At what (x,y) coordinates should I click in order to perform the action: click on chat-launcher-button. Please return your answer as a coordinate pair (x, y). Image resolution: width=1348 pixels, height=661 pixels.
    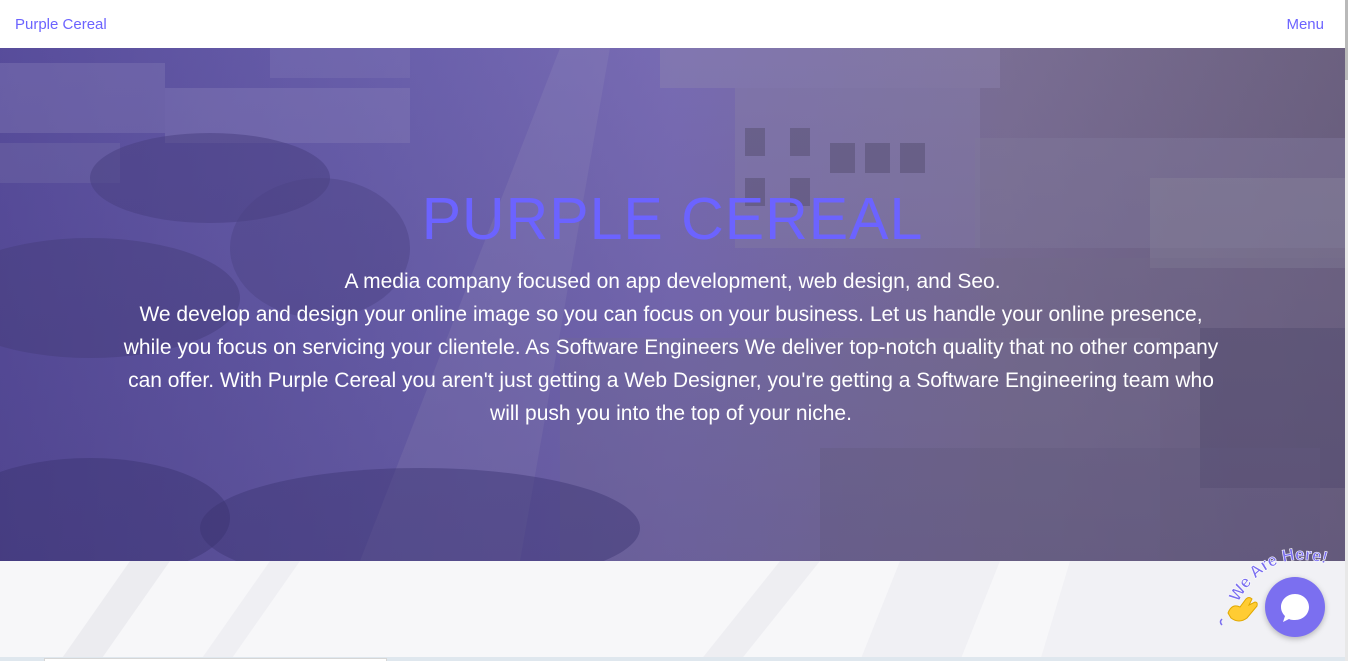
    Looking at the image, I should click on (1295, 607).